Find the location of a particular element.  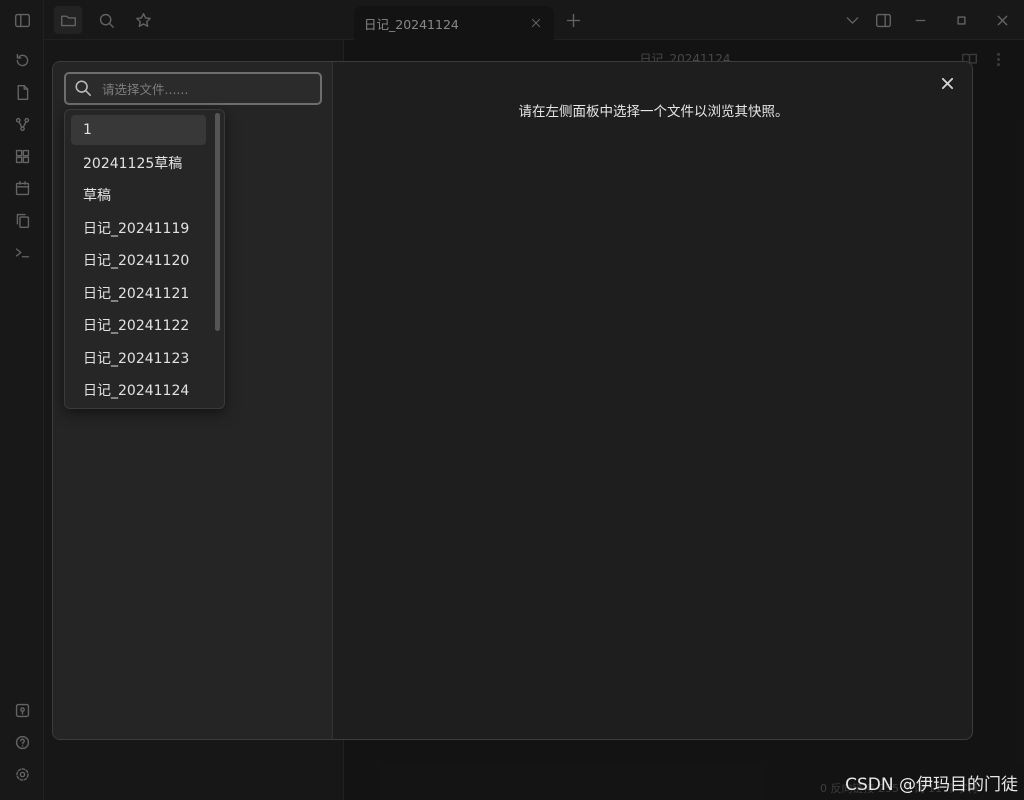

list-item: 1 is located at coordinates (138, 130).